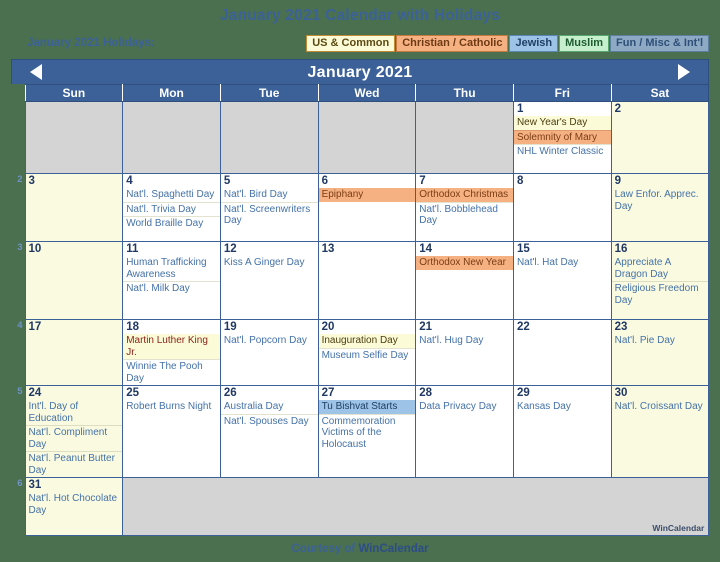 The width and height of the screenshot is (720, 562). I want to click on holiday-event: Australia Day, so click(269, 407).